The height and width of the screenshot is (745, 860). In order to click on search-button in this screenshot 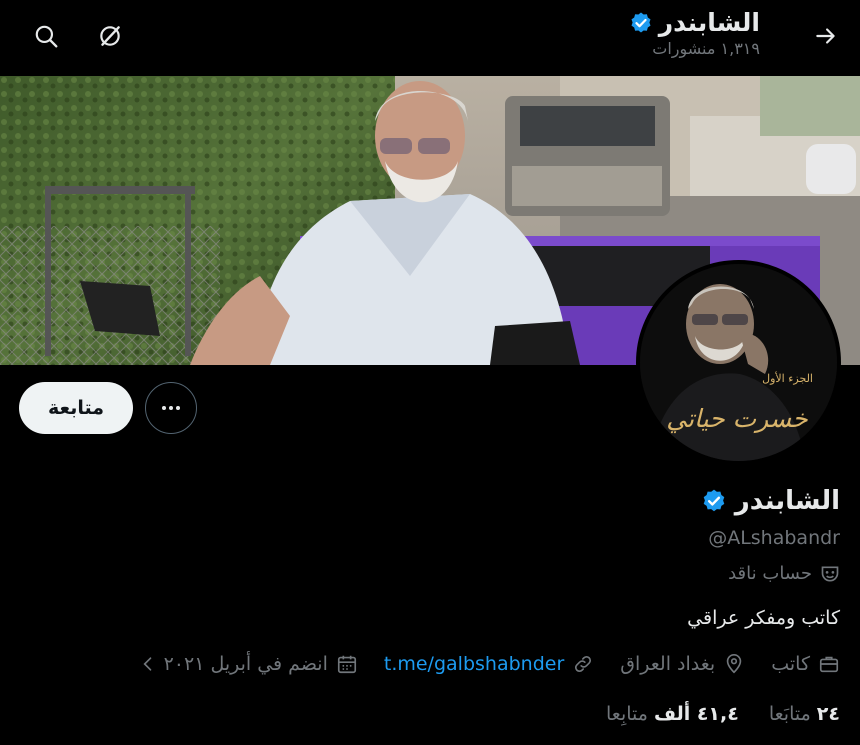, I will do `click(46, 36)`.